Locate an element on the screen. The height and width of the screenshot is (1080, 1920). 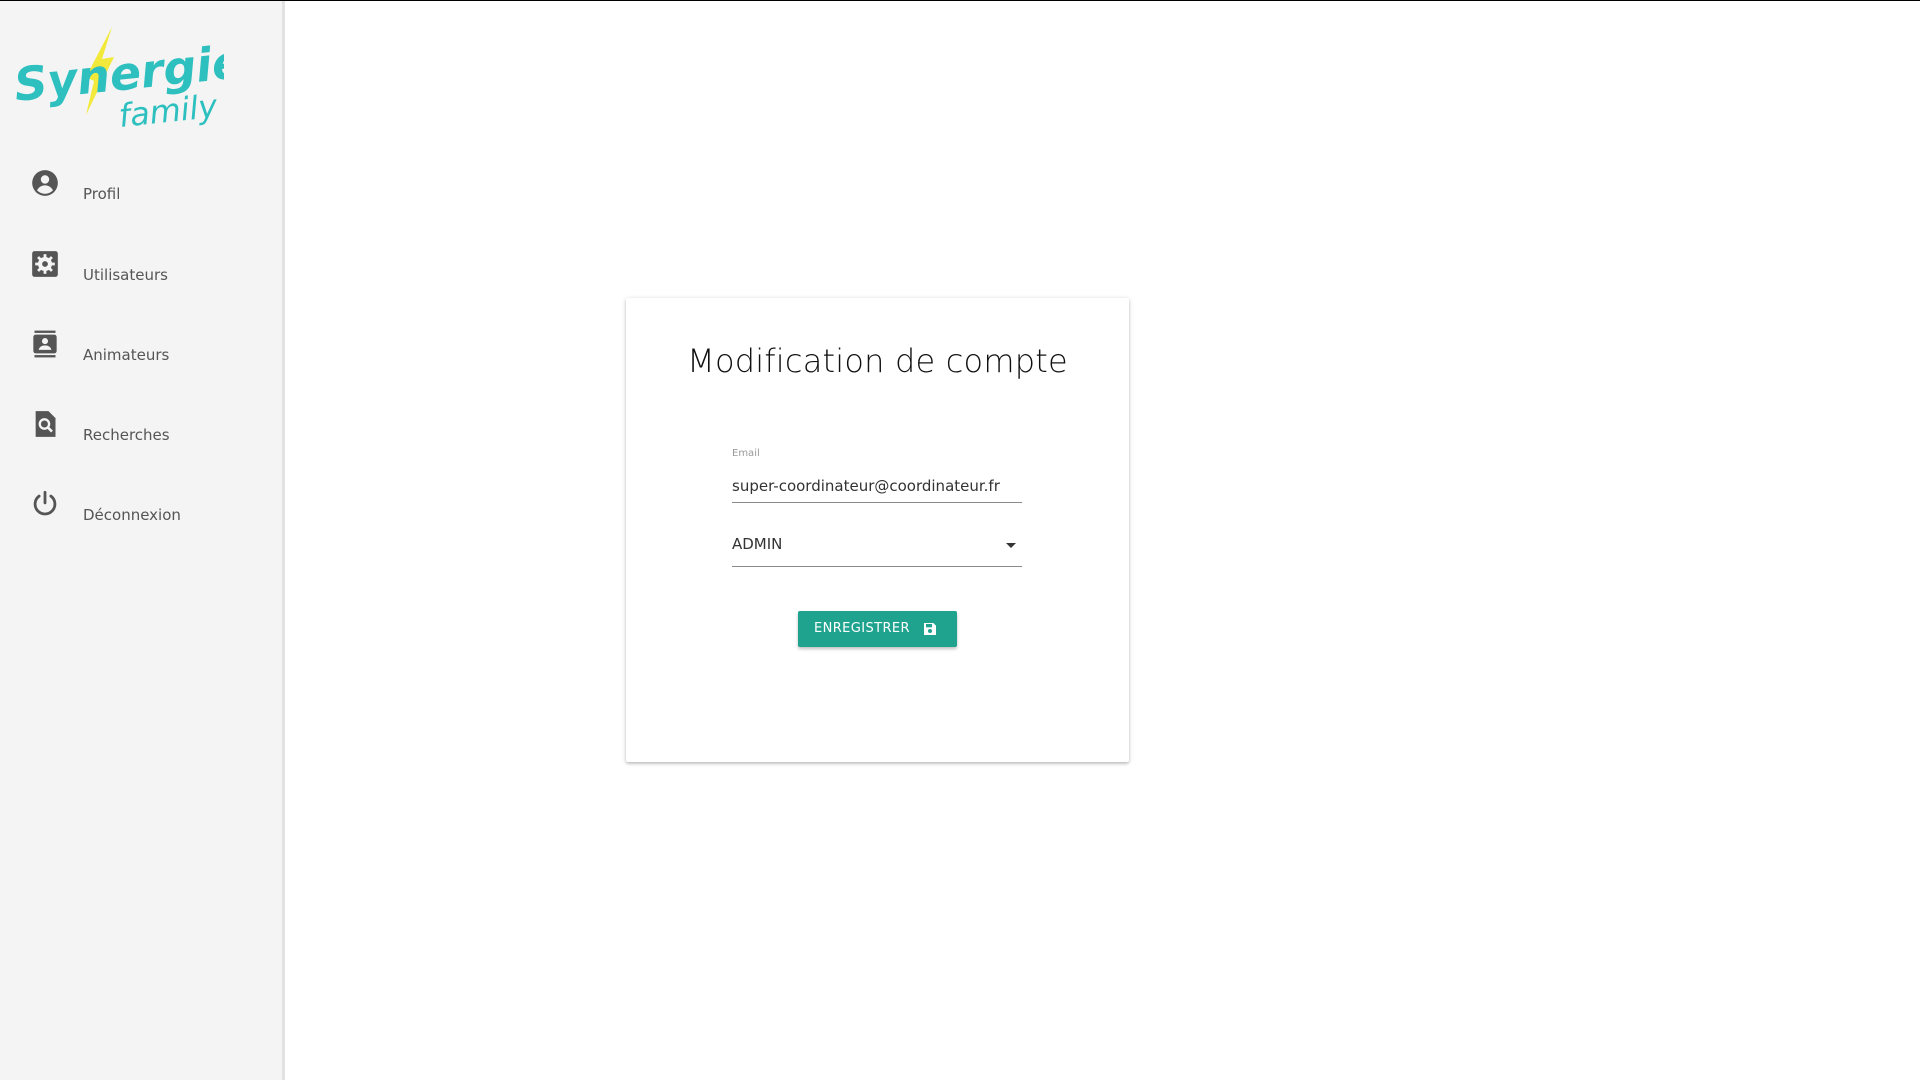
account-circle-icon is located at coordinates (45, 183).